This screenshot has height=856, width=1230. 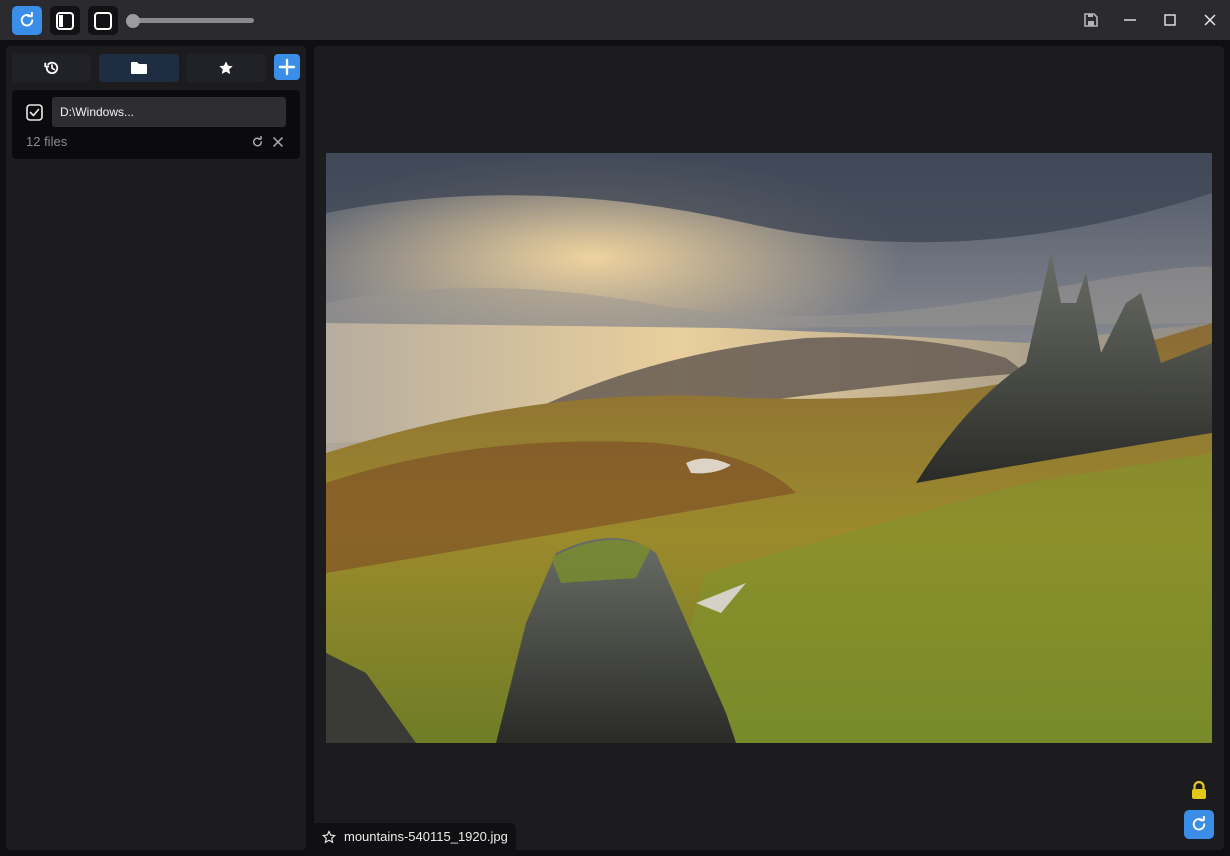 What do you see at coordinates (47, 141) in the screenshot?
I see `file-count: 12 files` at bounding box center [47, 141].